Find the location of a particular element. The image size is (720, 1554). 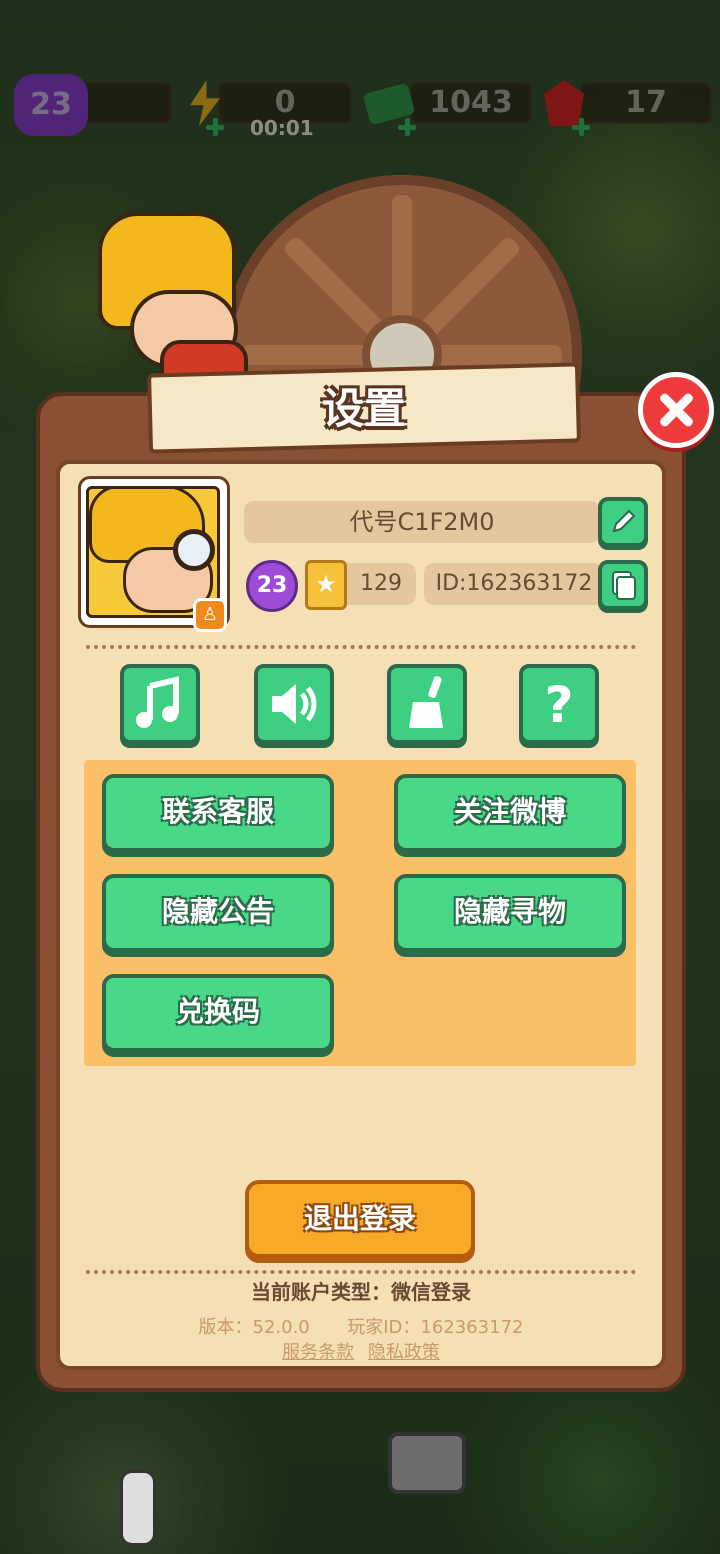

speaker-icon is located at coordinates (294, 704).